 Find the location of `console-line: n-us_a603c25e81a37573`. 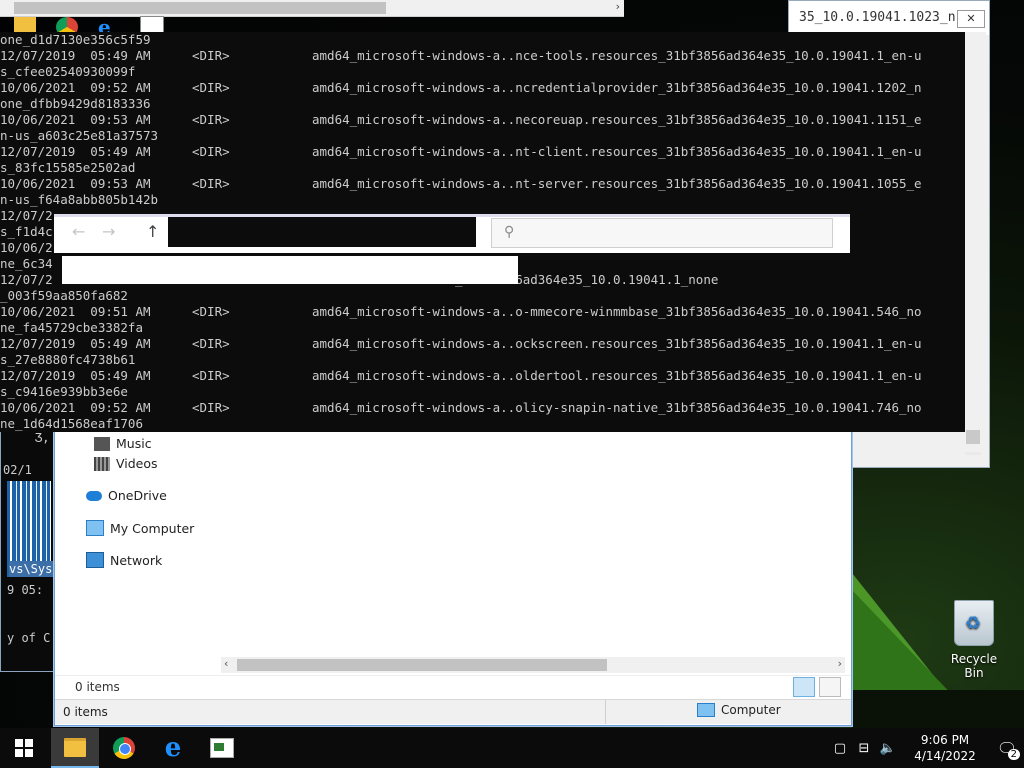

console-line: n-us_a603c25e81a37573 is located at coordinates (482, 136).